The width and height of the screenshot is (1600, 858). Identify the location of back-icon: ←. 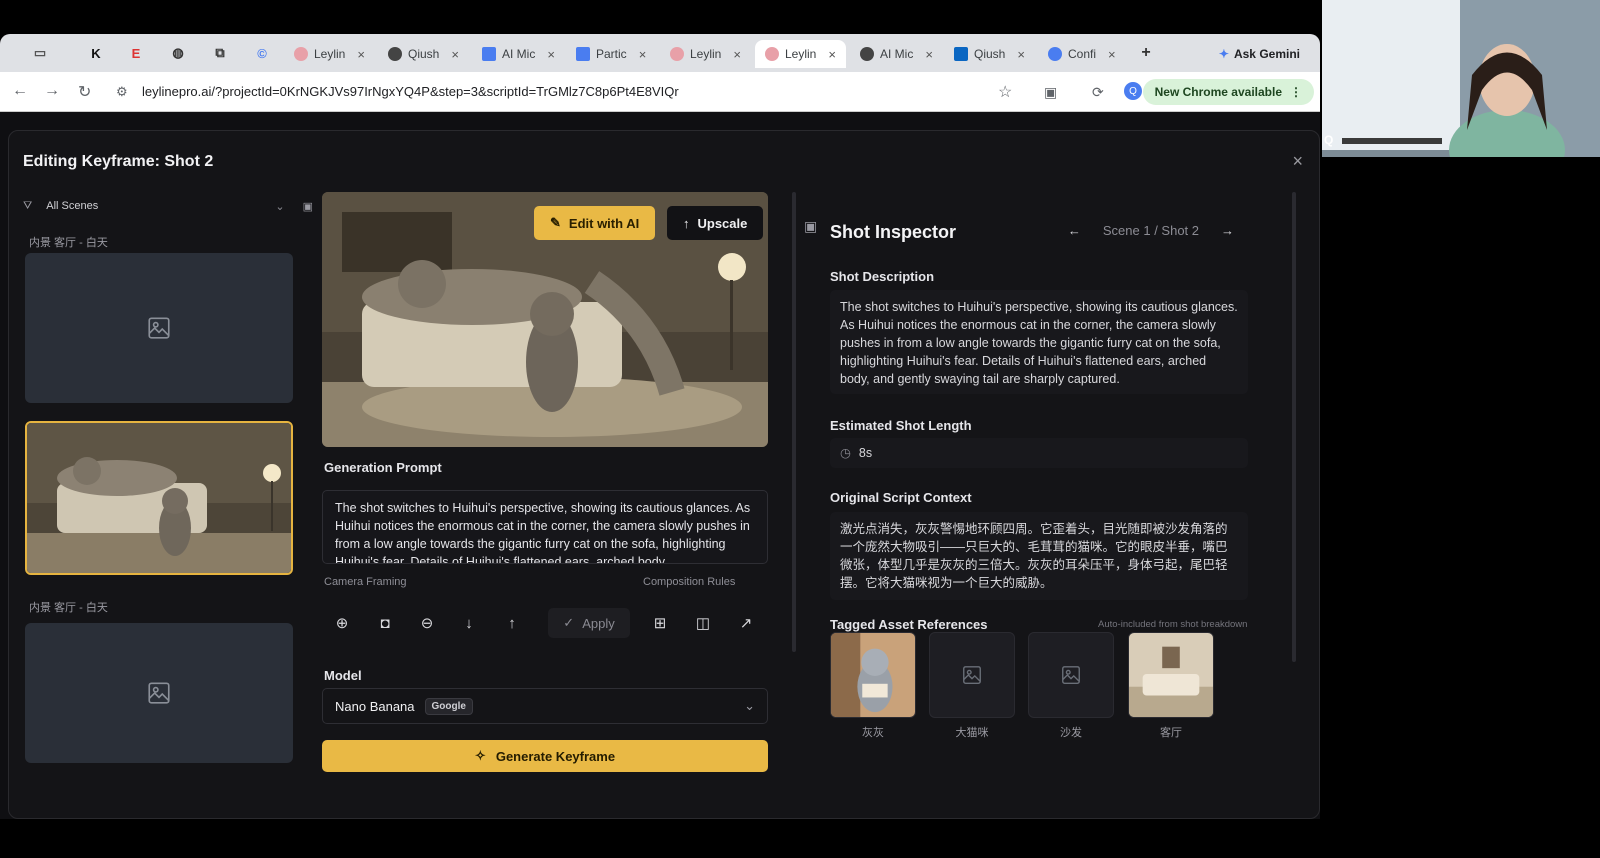
(20, 91).